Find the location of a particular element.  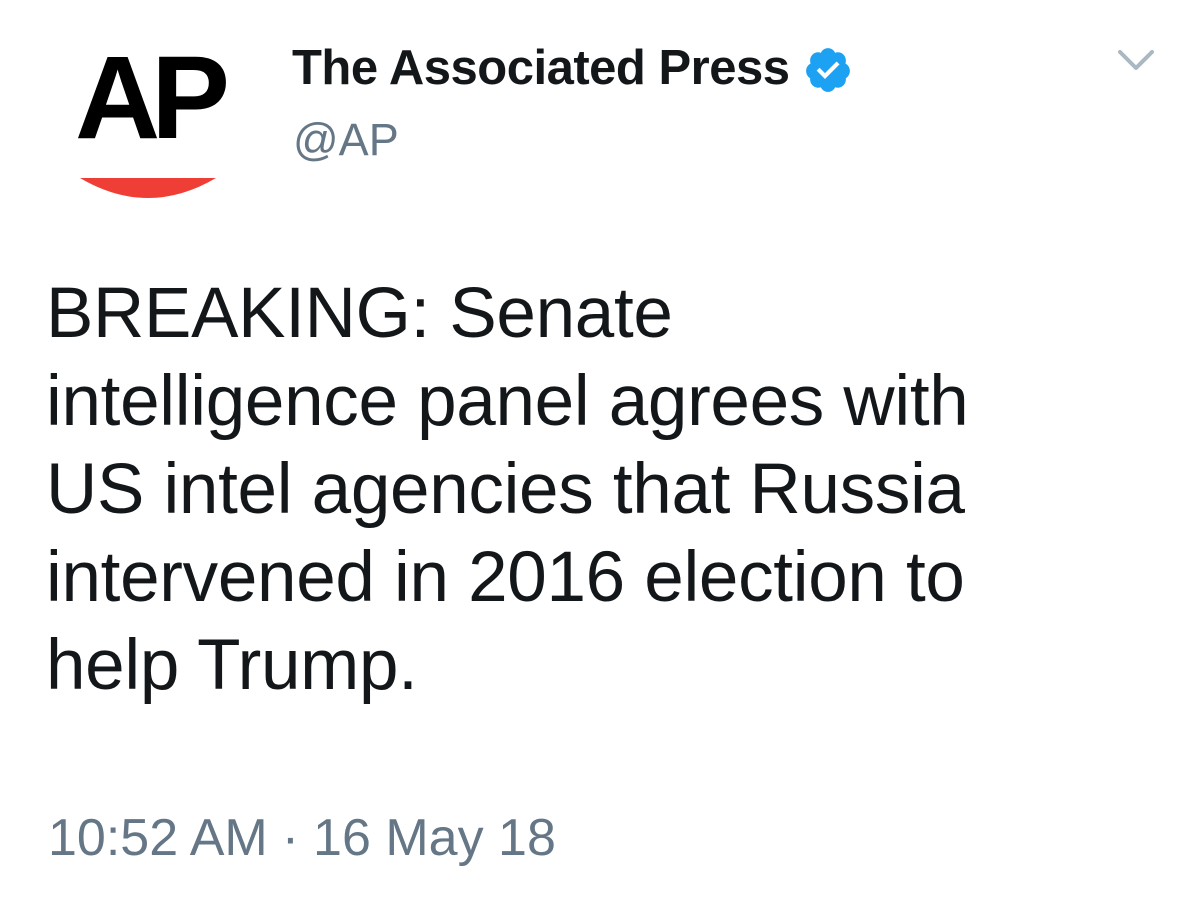

tweet-time: 10:52 AM is located at coordinates (158, 838).